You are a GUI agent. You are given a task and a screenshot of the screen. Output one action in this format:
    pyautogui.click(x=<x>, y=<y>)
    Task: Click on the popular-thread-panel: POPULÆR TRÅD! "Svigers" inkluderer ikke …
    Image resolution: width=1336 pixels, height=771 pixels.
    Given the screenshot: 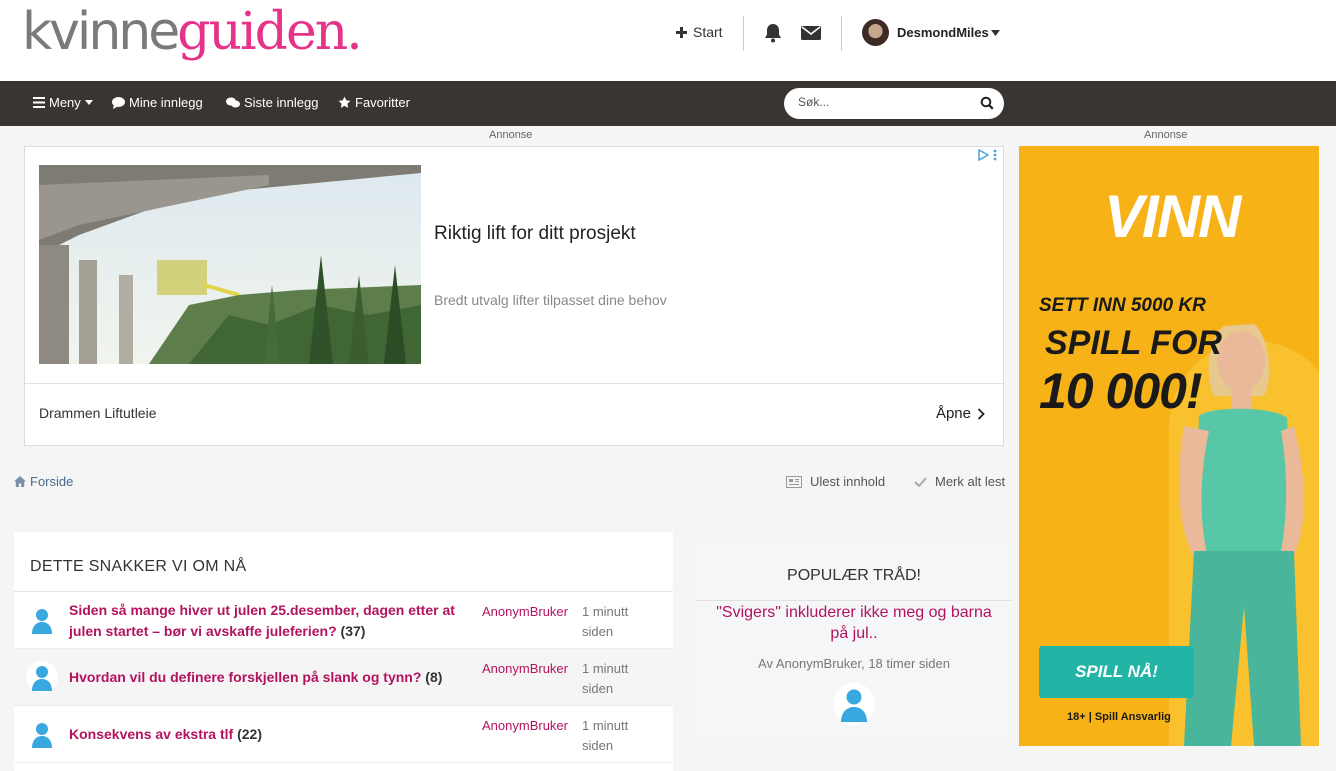 What is the action you would take?
    pyautogui.click(x=854, y=641)
    